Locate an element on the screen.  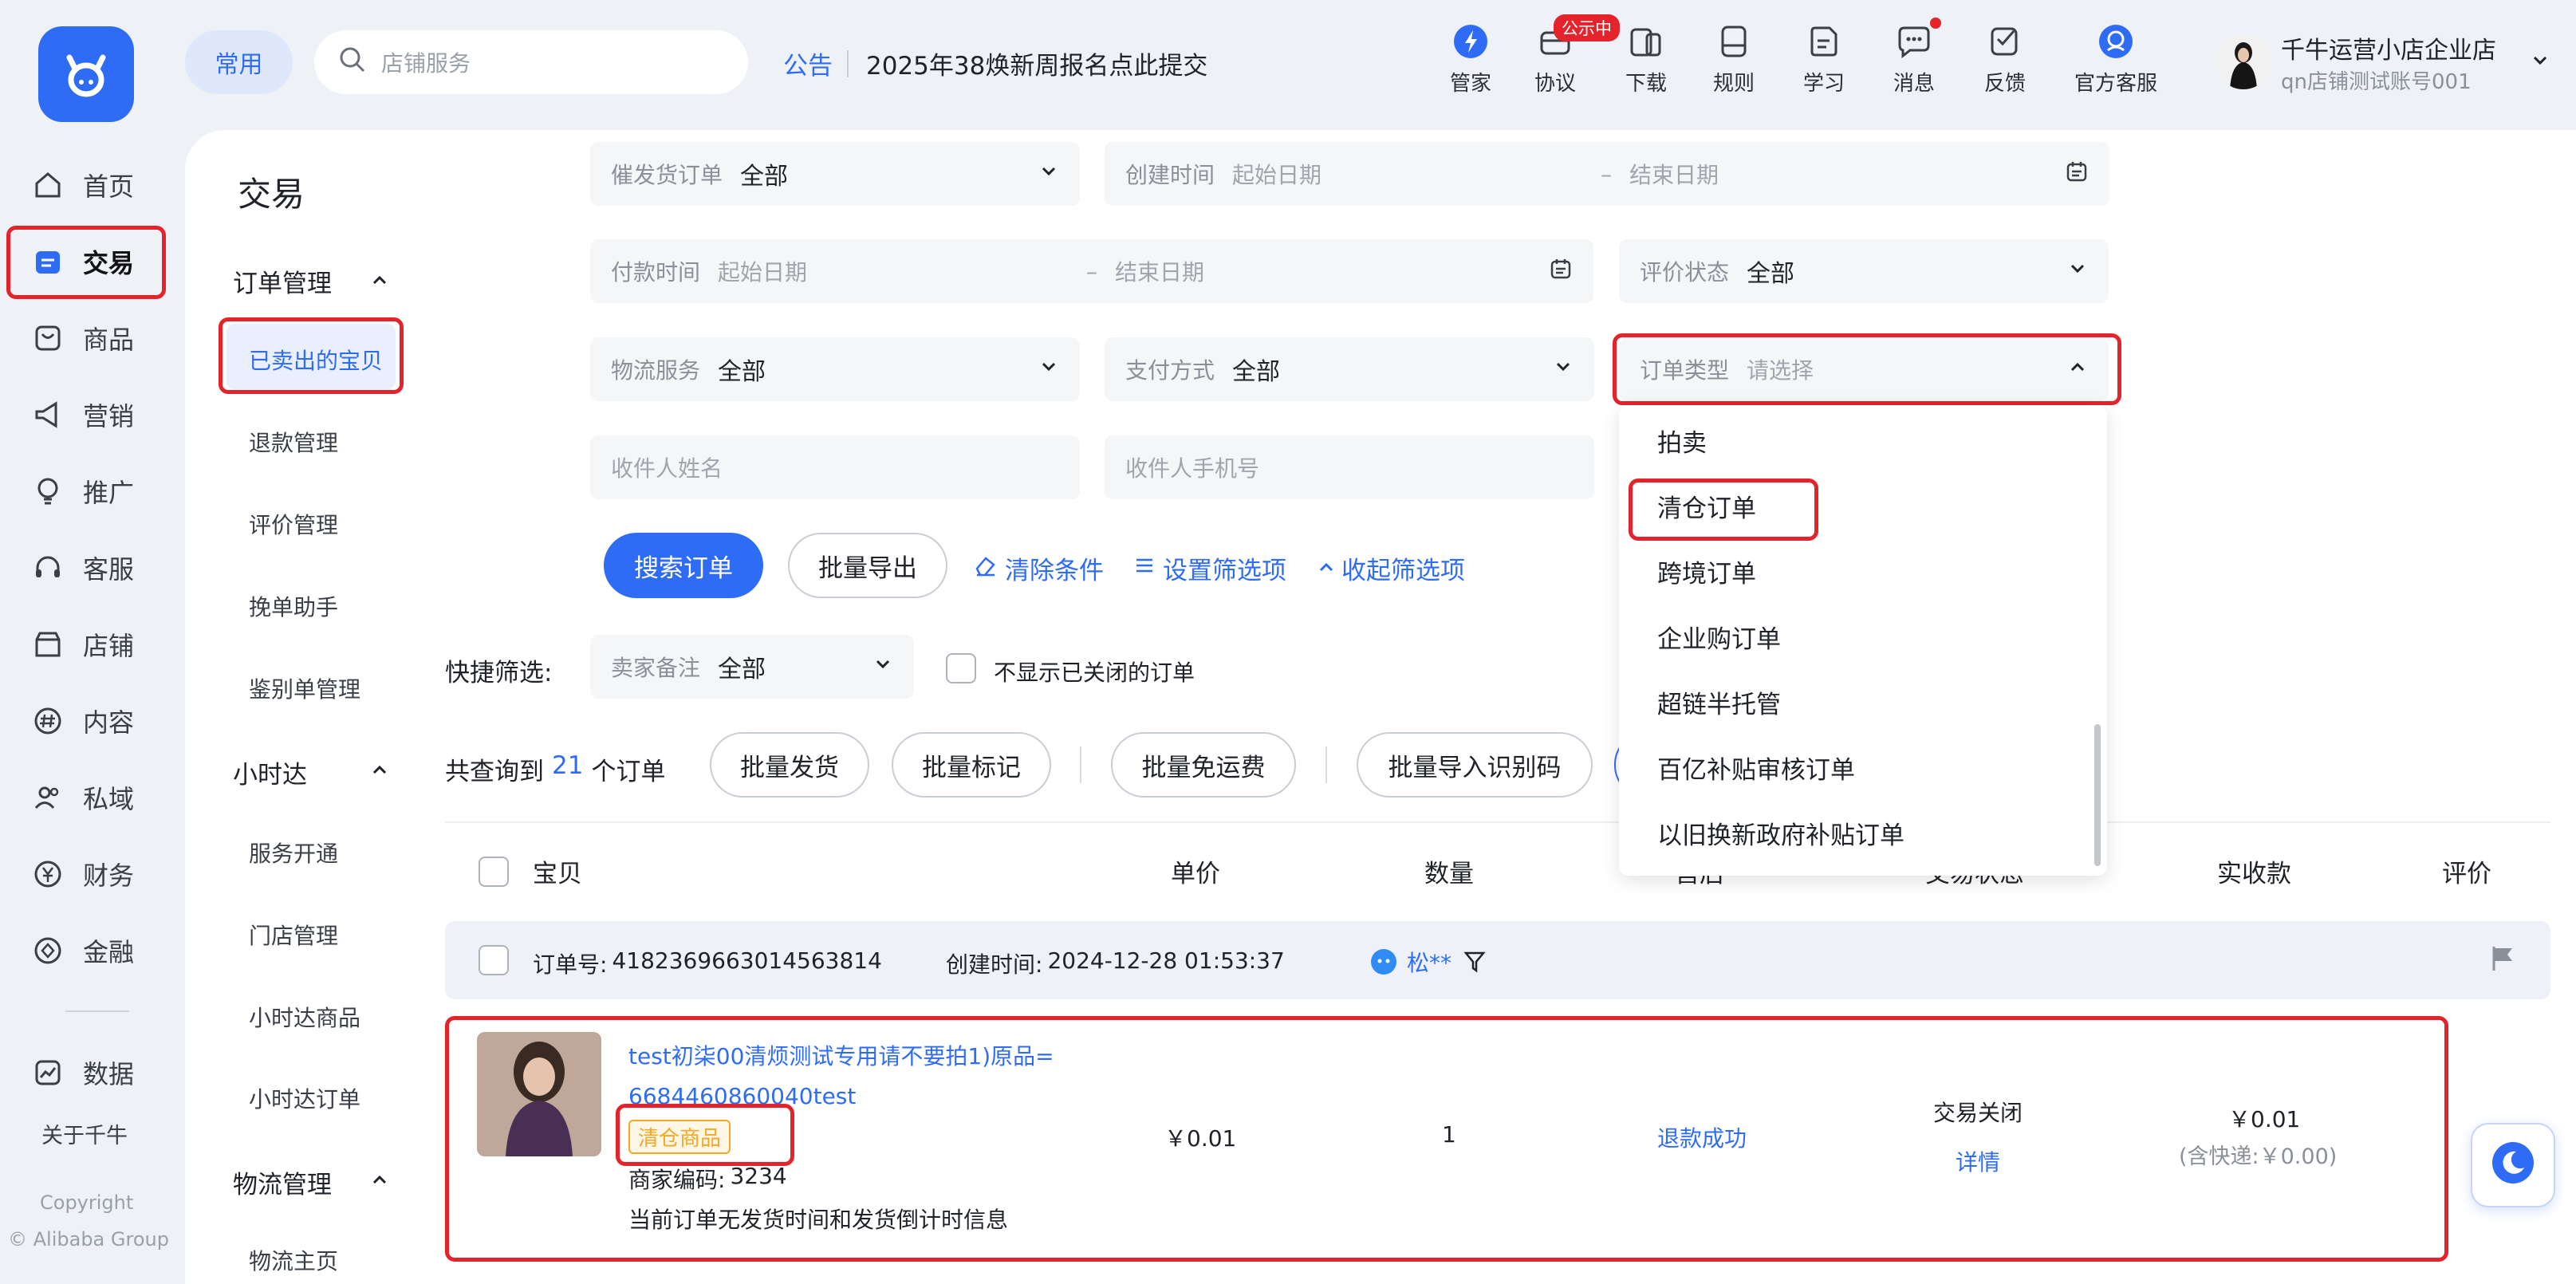
nav-trade: 交易 is located at coordinates (86, 261).